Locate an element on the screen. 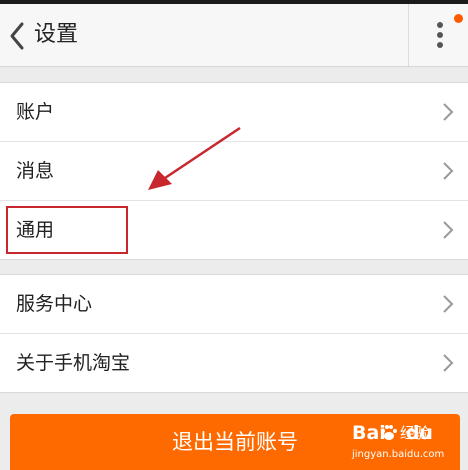 The image size is (468, 470). chevron-left-icon is located at coordinates (17, 36).